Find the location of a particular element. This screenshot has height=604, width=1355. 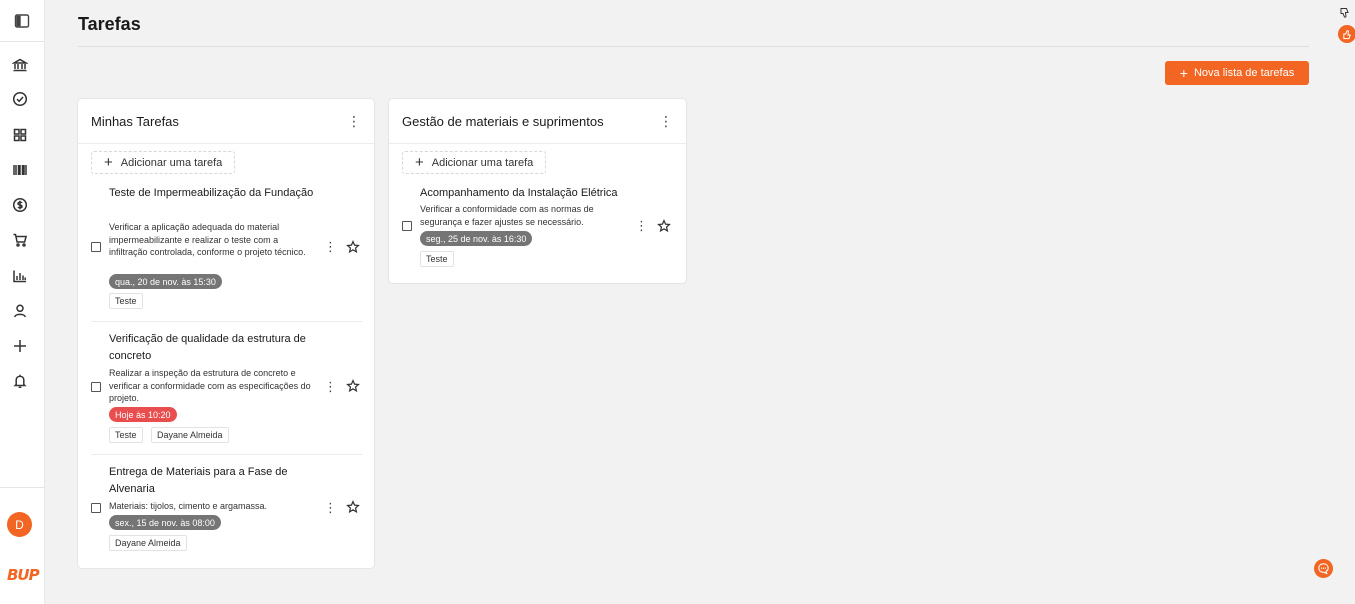

task-due-date-badge: qua., 20 de nov. às 15:30 is located at coordinates (165, 281).